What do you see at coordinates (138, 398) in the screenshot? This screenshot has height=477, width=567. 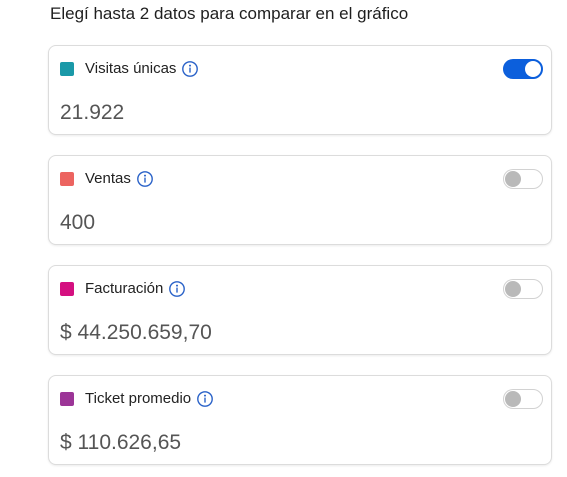 I see `metric-label: Ticket promedio` at bounding box center [138, 398].